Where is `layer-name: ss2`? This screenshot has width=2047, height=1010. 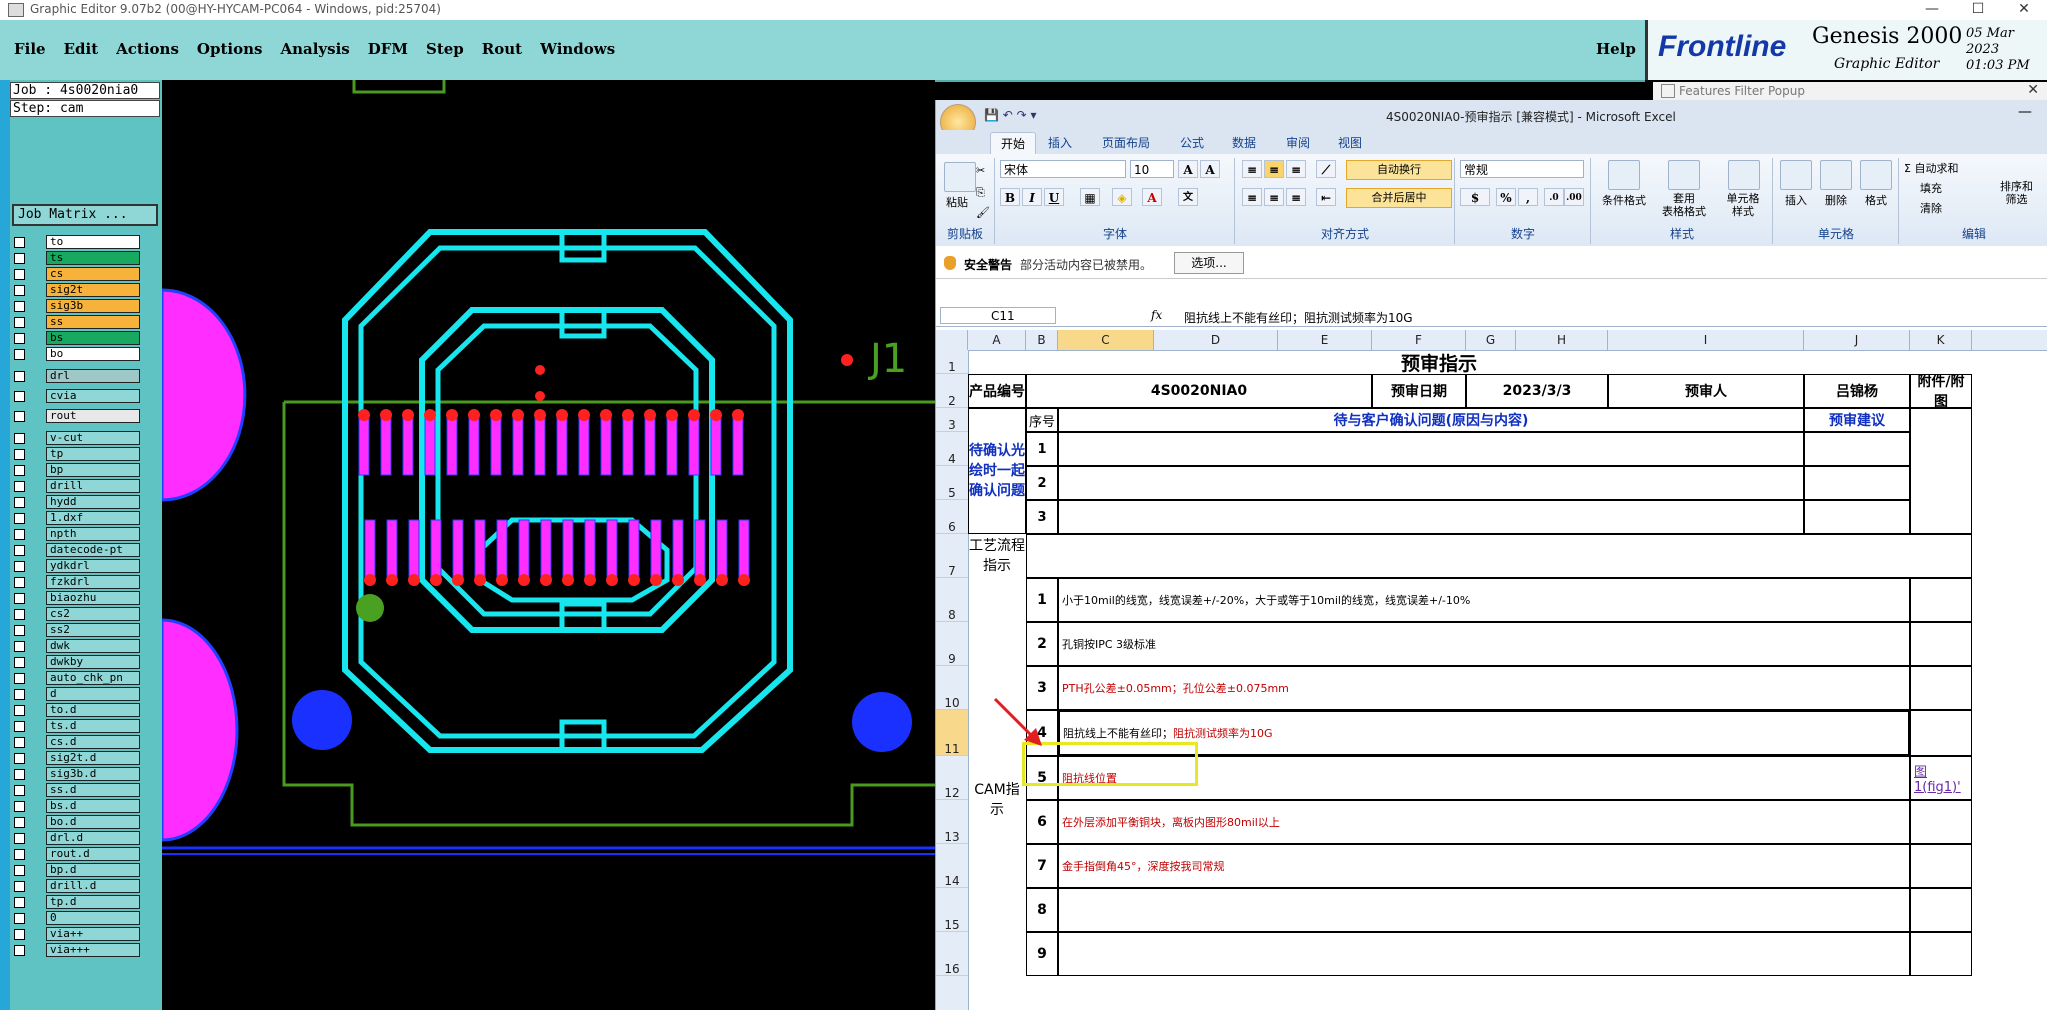 layer-name: ss2 is located at coordinates (93, 630).